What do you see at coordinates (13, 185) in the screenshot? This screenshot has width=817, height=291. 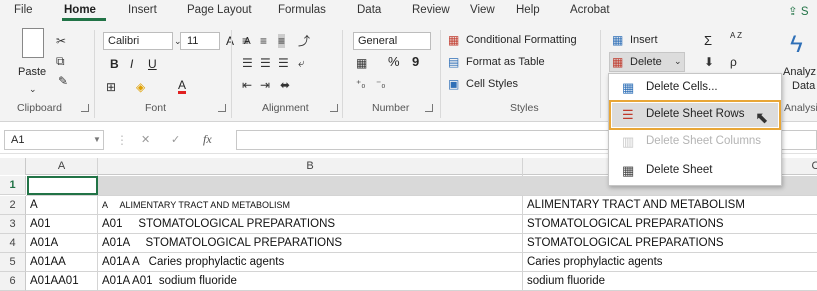 I see `row-header-1: 1` at bounding box center [13, 185].